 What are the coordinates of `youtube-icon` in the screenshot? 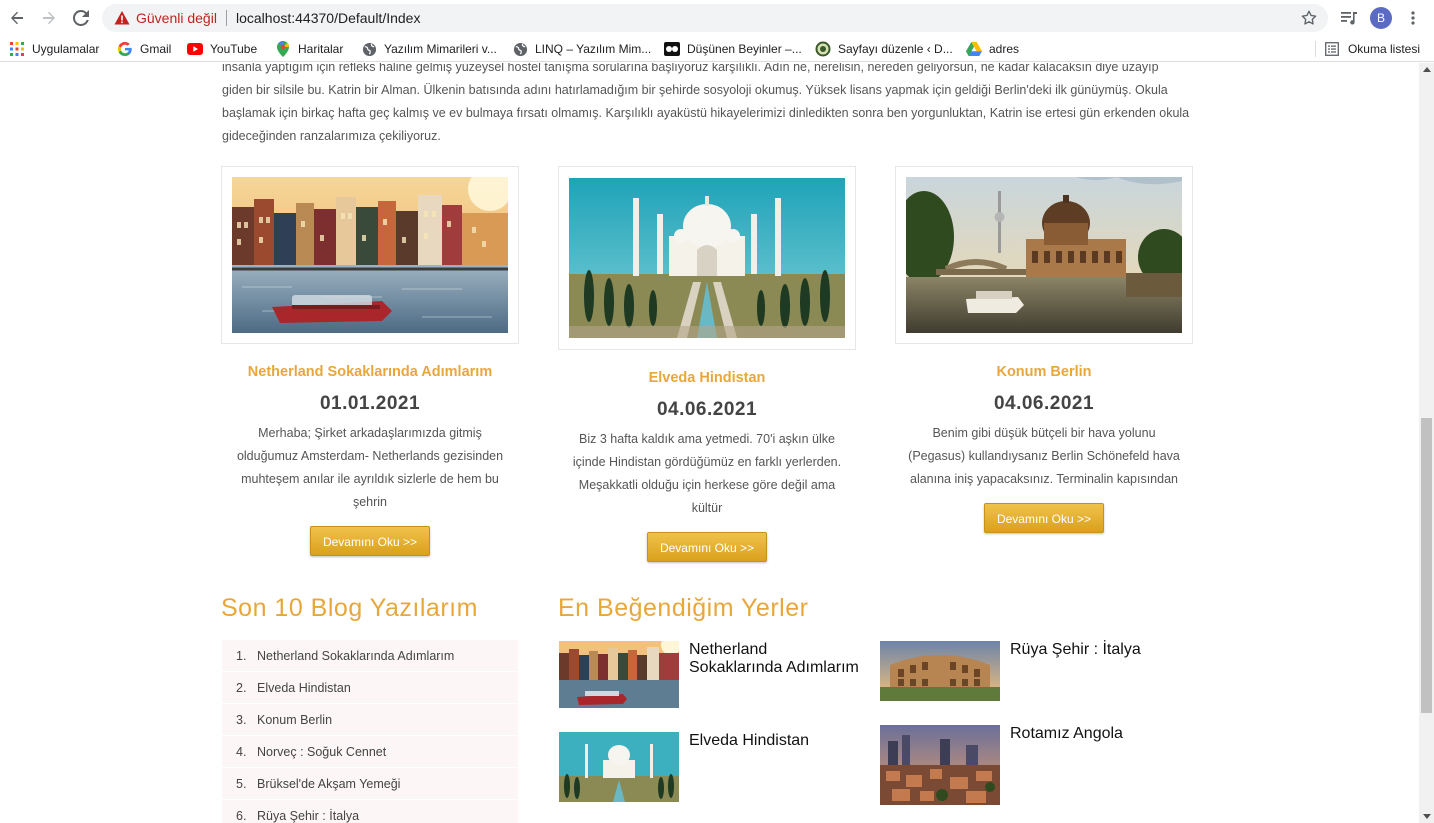 It's located at (195, 49).